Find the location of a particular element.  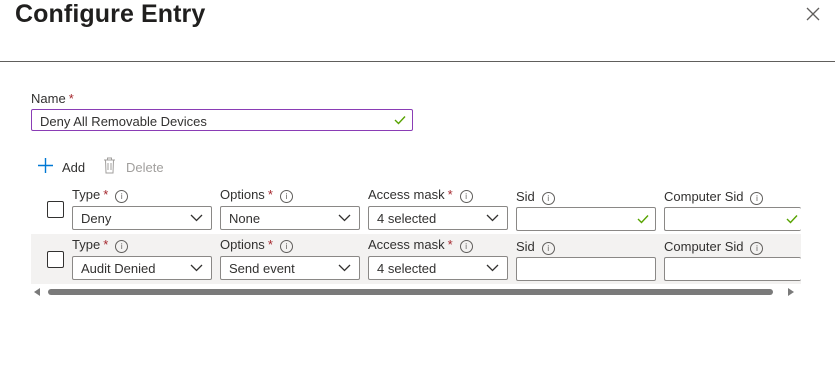

add-label: Add is located at coordinates (74, 167).